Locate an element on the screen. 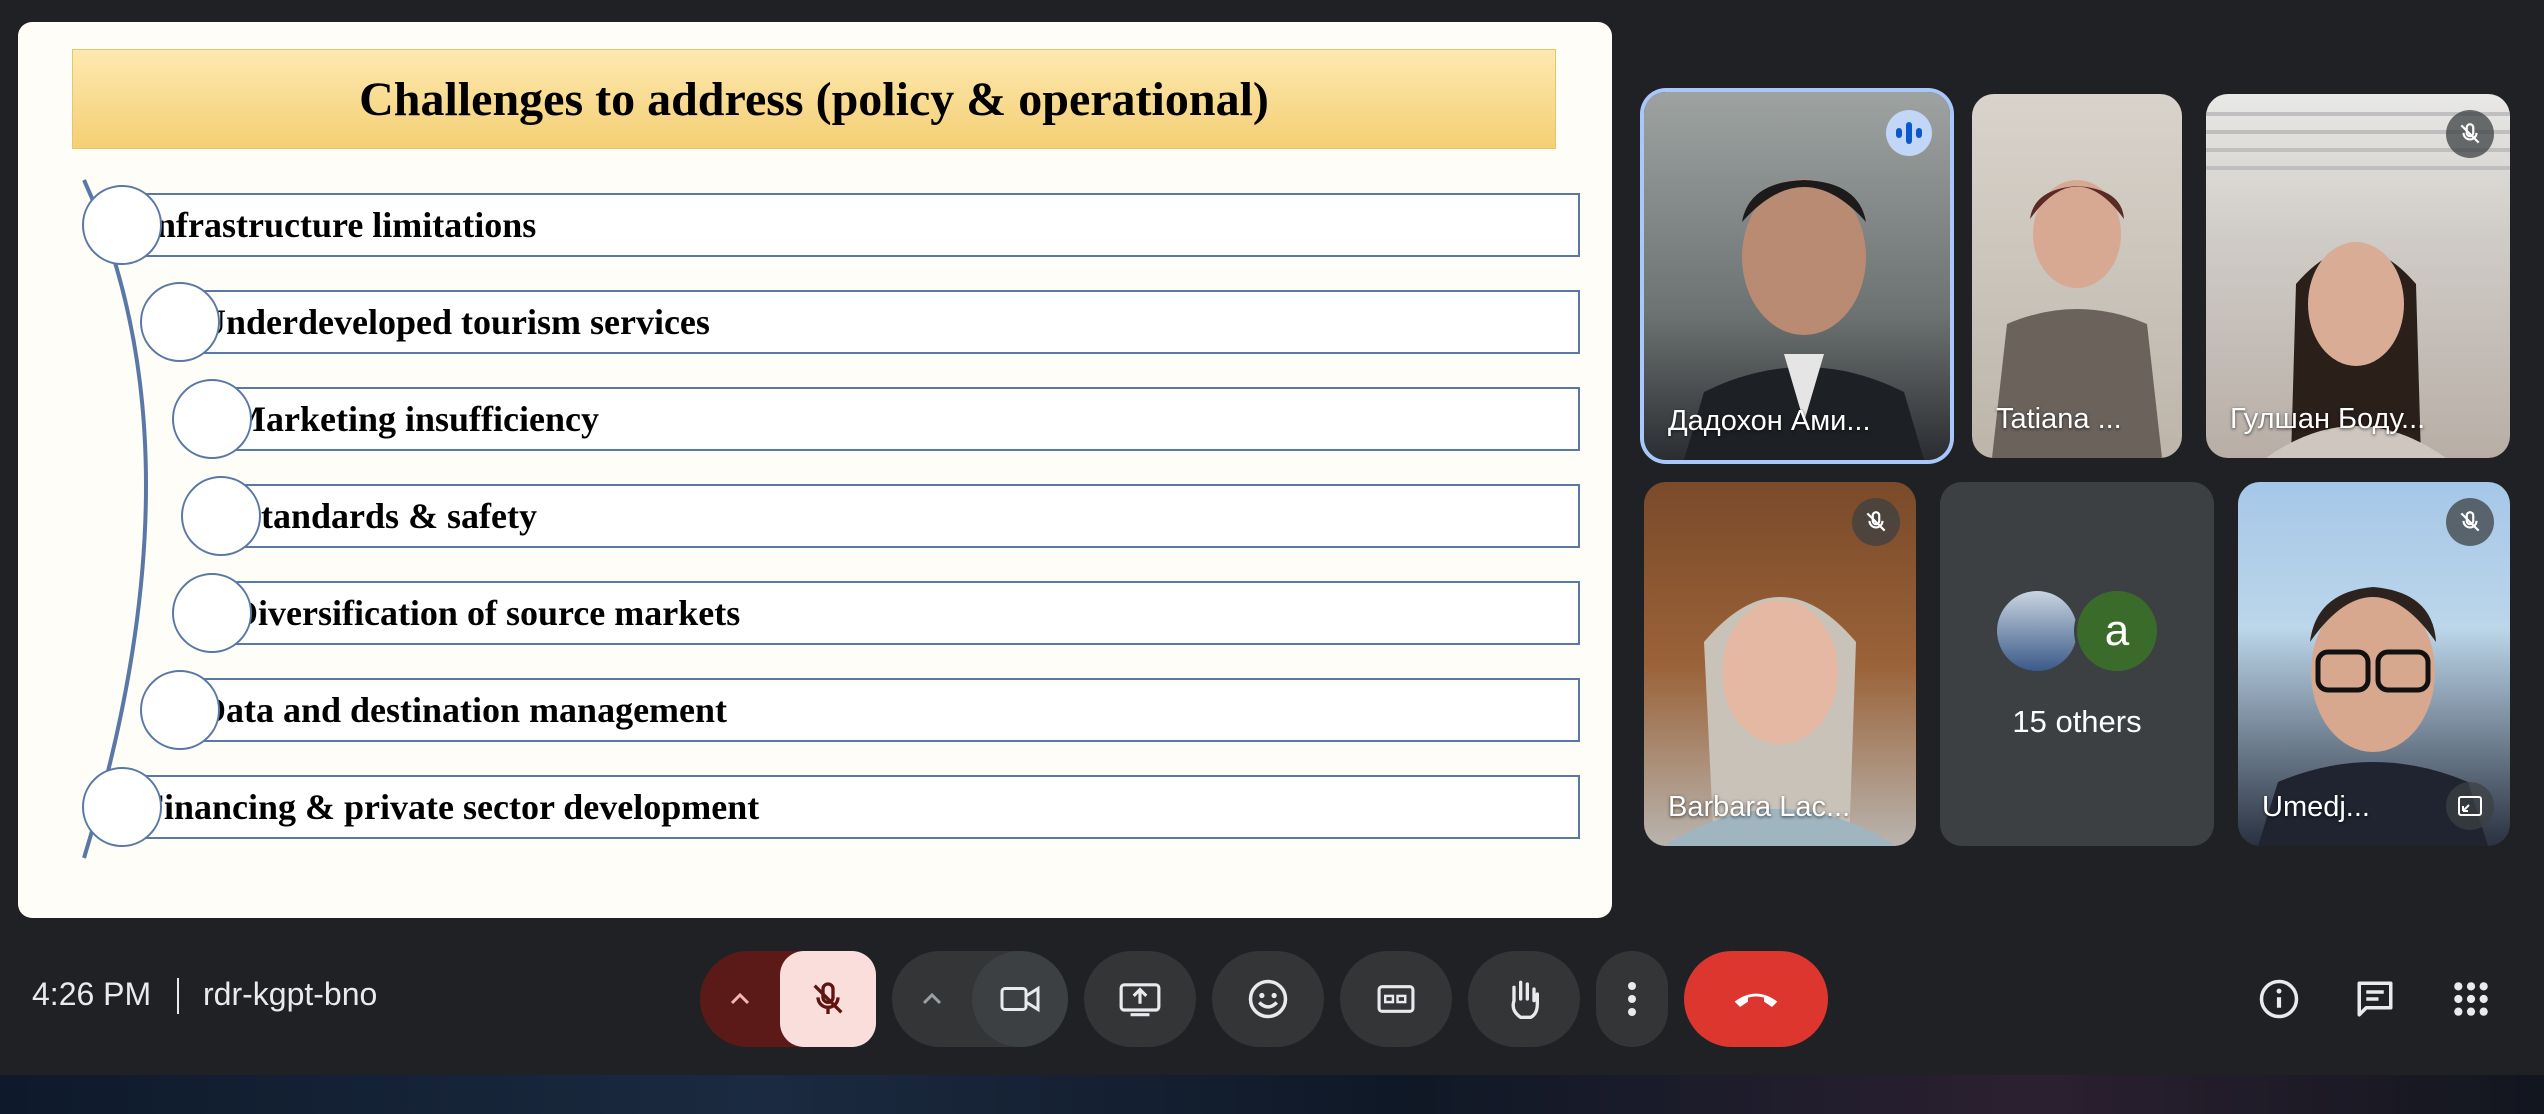  slide-item: Financing & private sector development is located at coordinates (850, 807).